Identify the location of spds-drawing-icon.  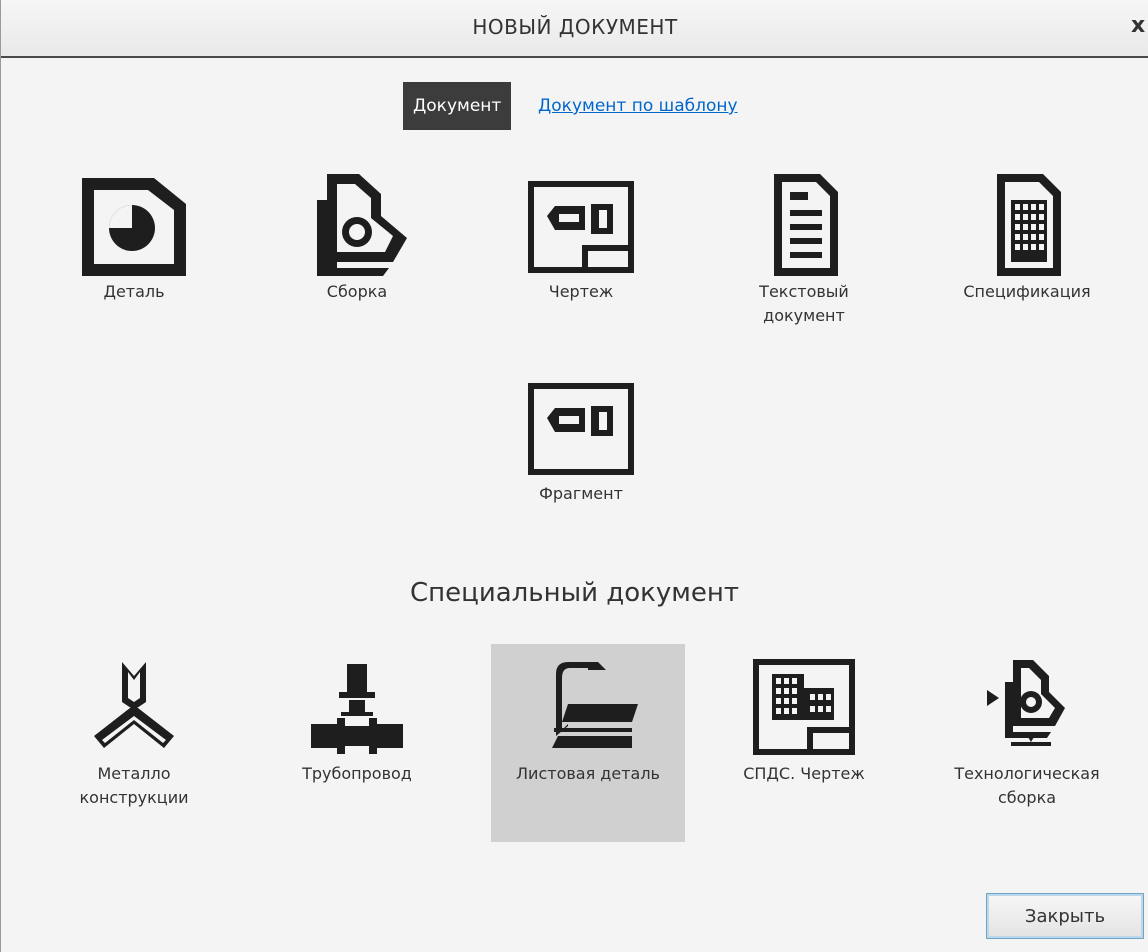
(804, 707).